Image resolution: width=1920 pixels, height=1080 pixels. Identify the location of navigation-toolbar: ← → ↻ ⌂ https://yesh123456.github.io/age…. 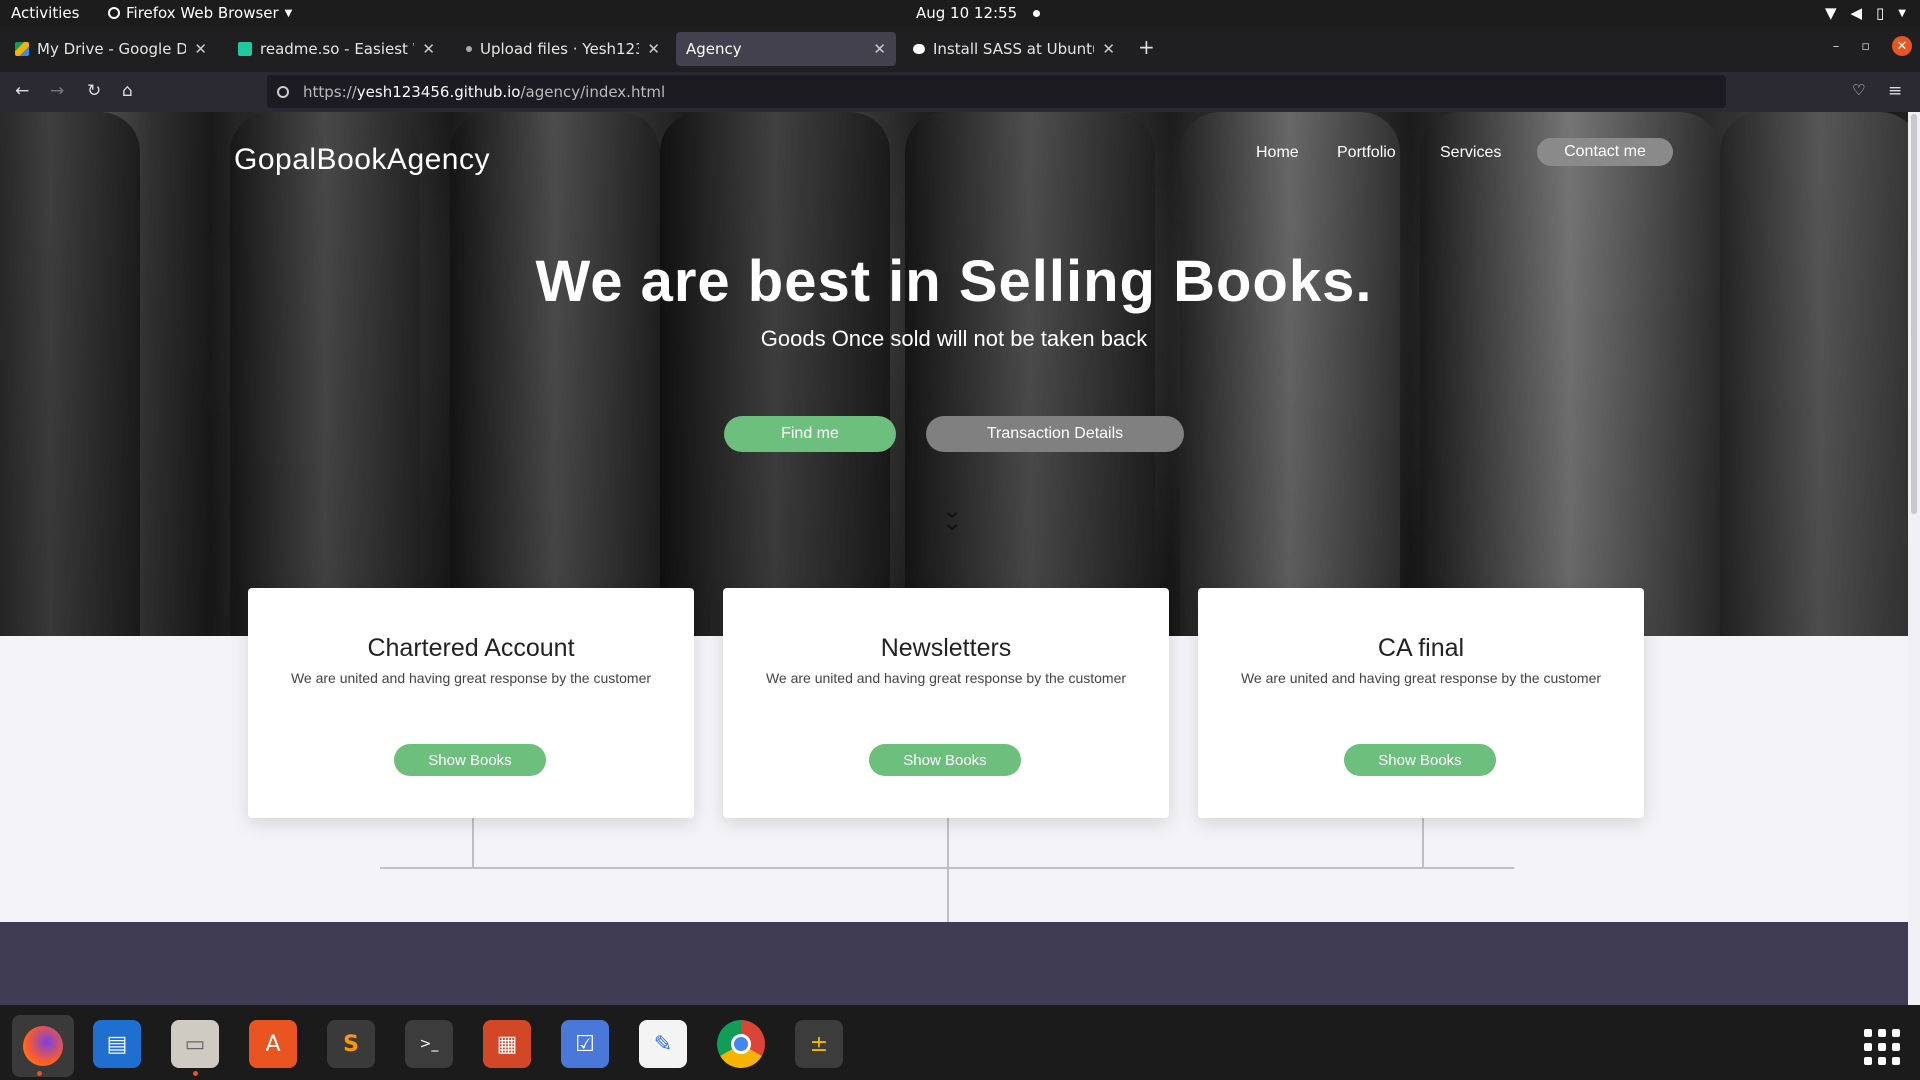
(960, 92).